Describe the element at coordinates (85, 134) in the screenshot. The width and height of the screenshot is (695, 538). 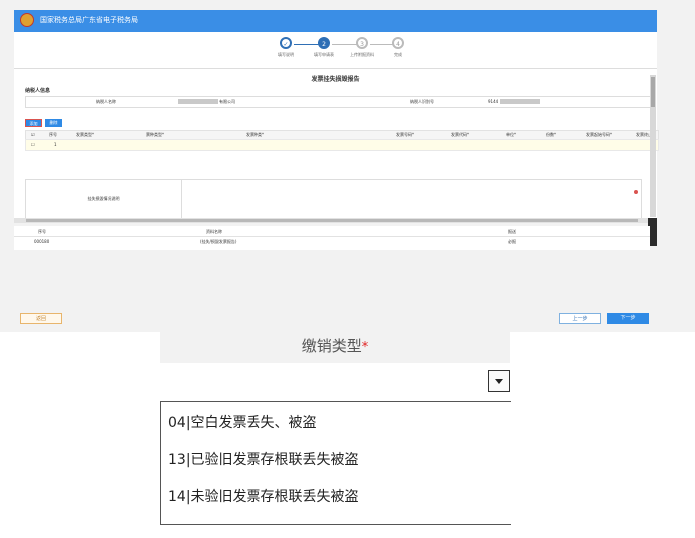
I see `column-header: 发票类型*` at that location.